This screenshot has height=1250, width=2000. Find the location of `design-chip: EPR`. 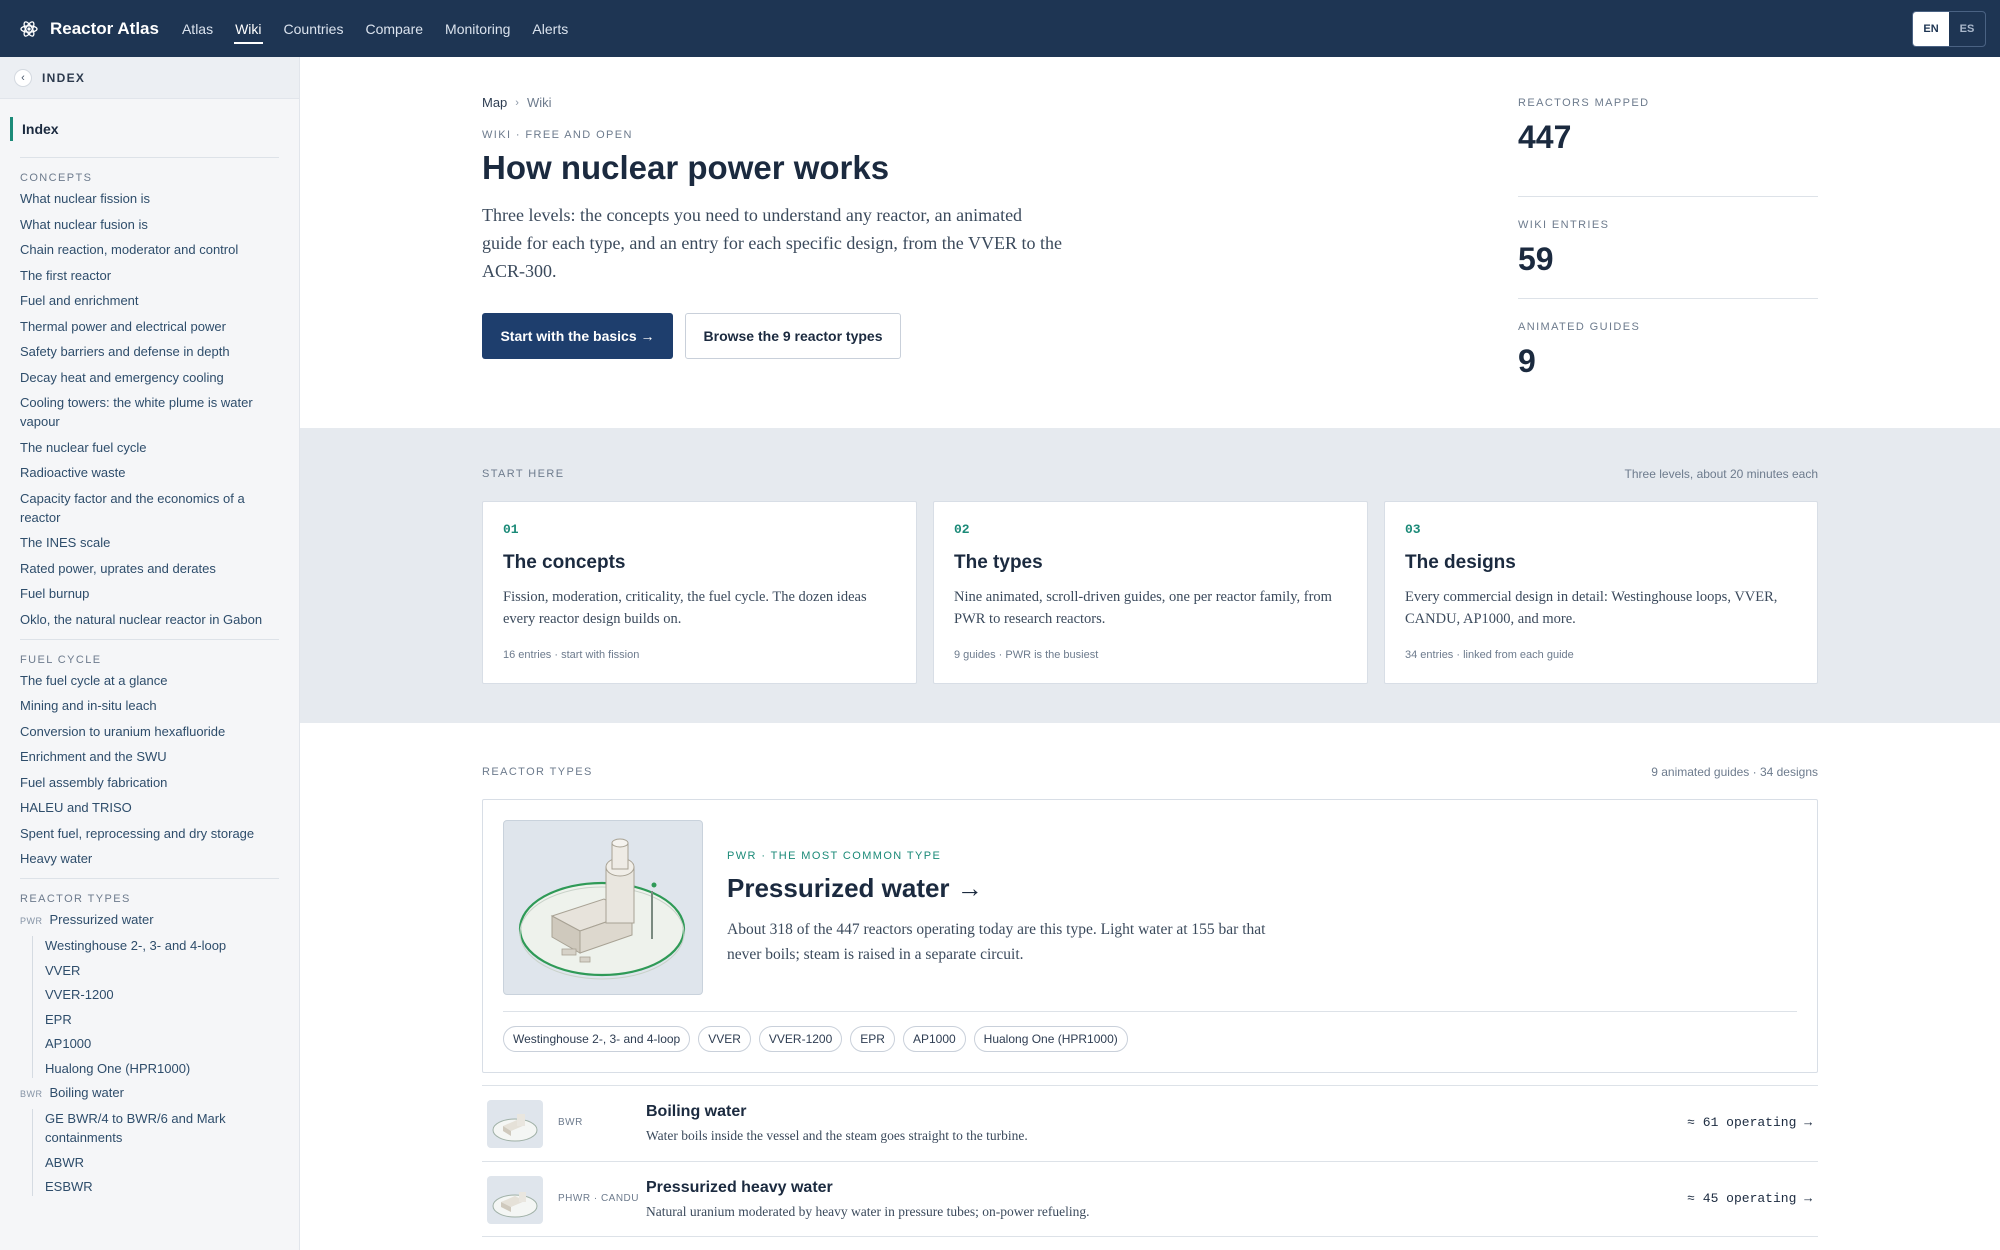

design-chip: EPR is located at coordinates (872, 1039).